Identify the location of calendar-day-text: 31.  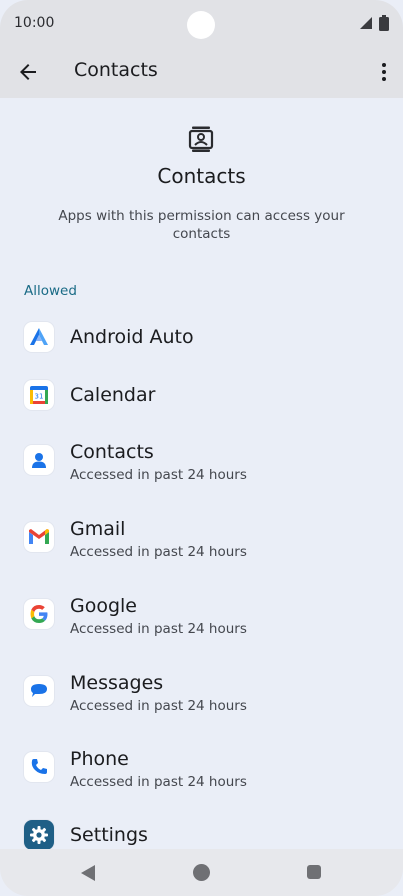
(39, 397).